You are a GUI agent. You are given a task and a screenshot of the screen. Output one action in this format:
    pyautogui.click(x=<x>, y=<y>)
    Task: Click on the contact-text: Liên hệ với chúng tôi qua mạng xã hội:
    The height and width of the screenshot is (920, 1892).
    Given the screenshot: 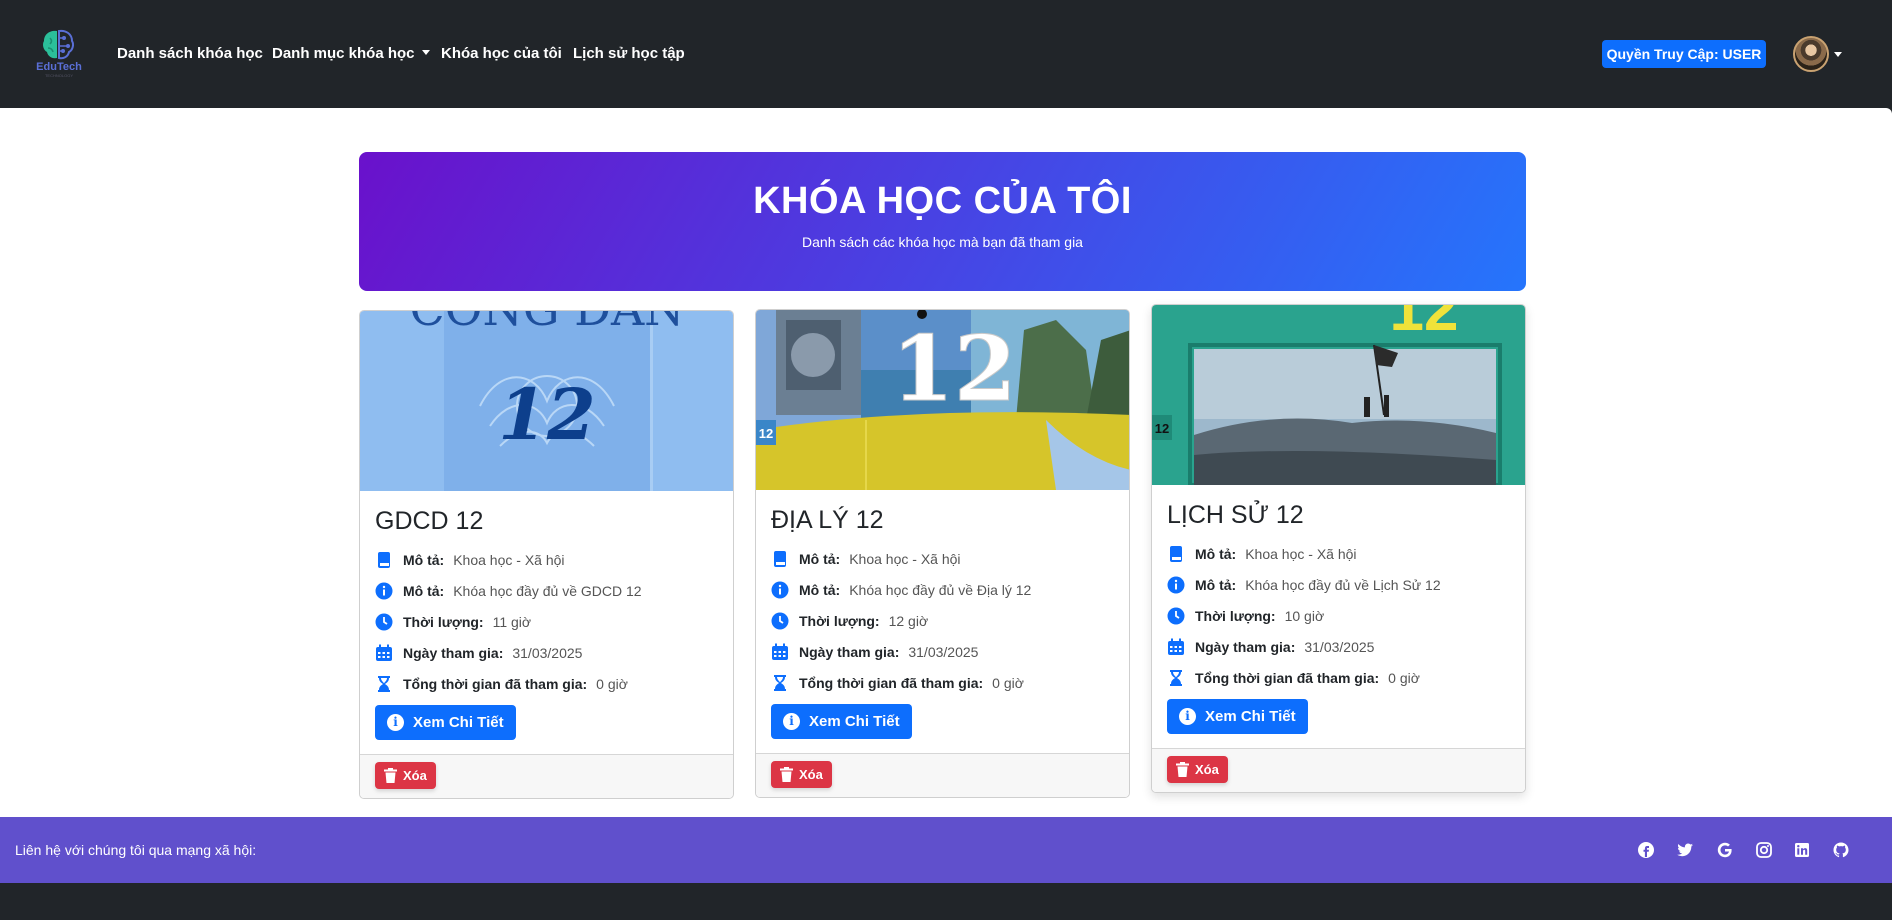 What is the action you would take?
    pyautogui.click(x=136, y=850)
    